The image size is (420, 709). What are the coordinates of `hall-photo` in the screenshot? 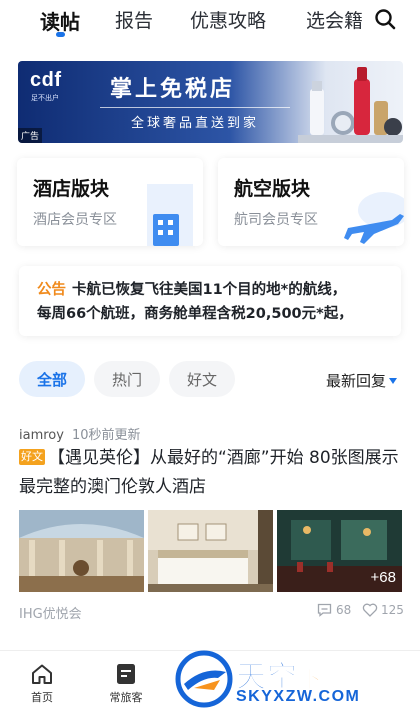 It's located at (81, 551).